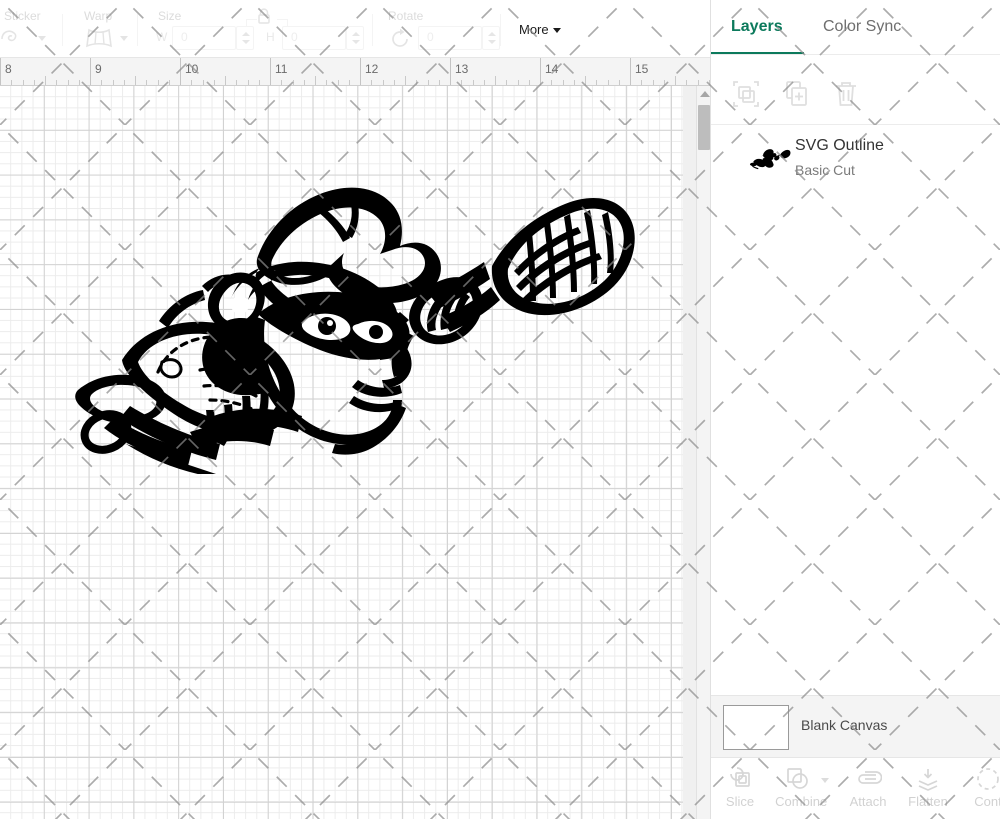  I want to click on layer-tools-bar, so click(855, 90).